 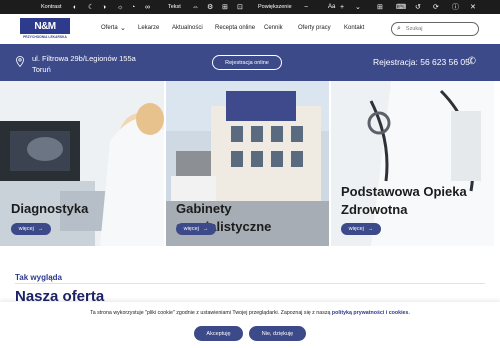 What do you see at coordinates (380, 7) in the screenshot?
I see `grid-icon: ⊞` at bounding box center [380, 7].